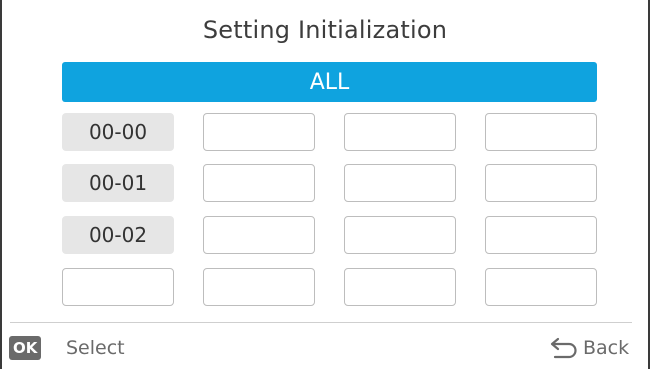  What do you see at coordinates (321, 322) in the screenshot?
I see `footer-divider` at bounding box center [321, 322].